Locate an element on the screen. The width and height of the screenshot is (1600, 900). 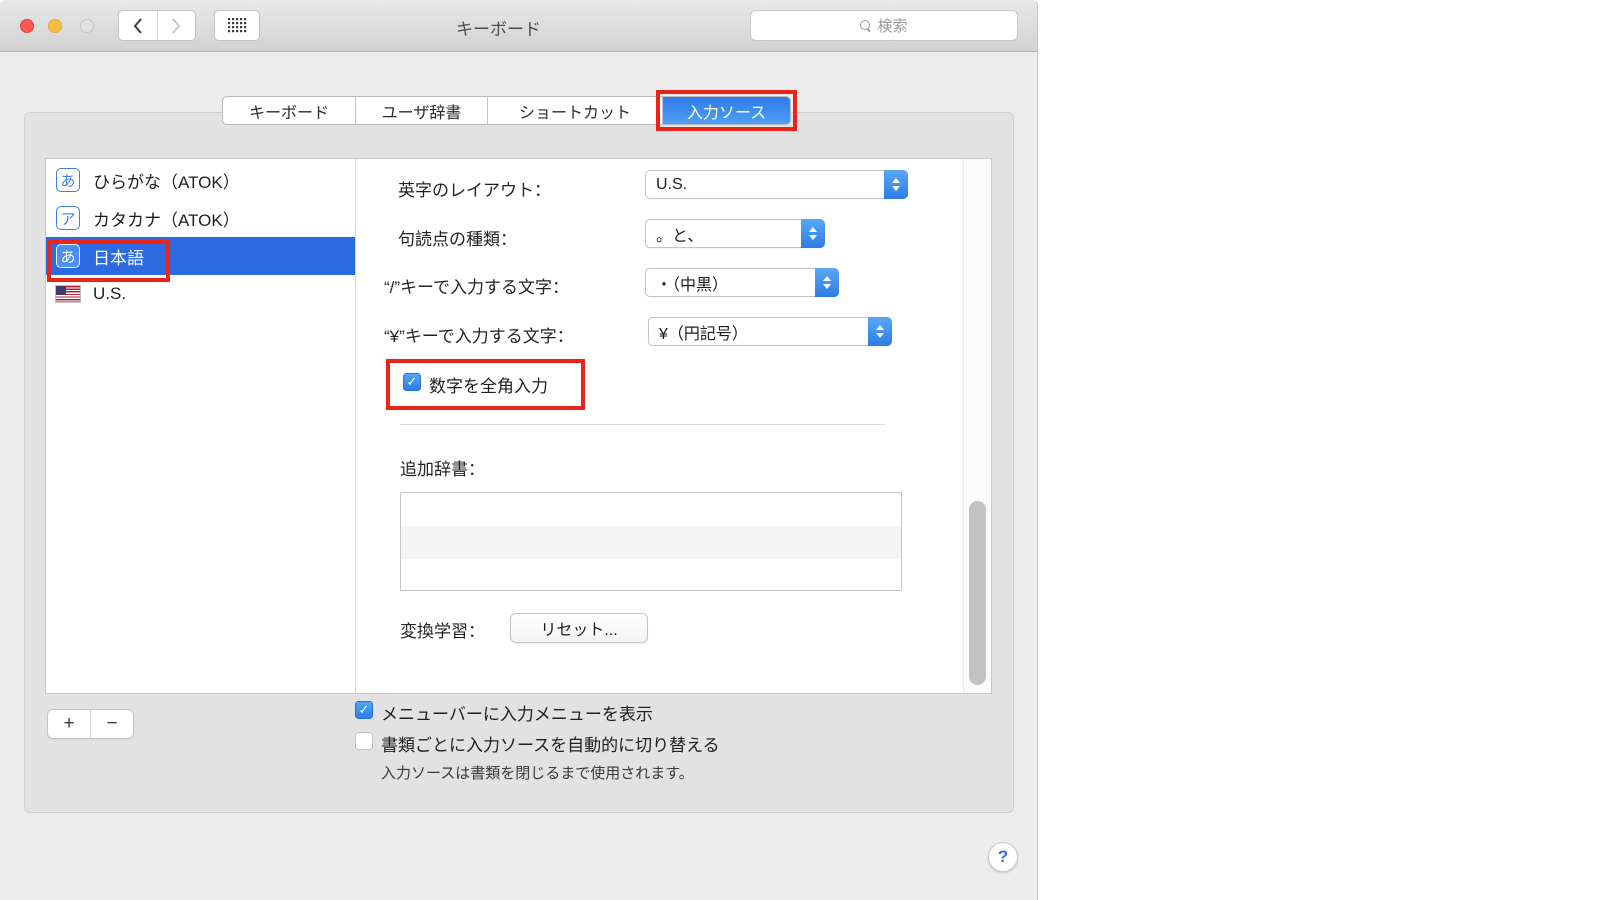
list-divider is located at coordinates (355, 426).